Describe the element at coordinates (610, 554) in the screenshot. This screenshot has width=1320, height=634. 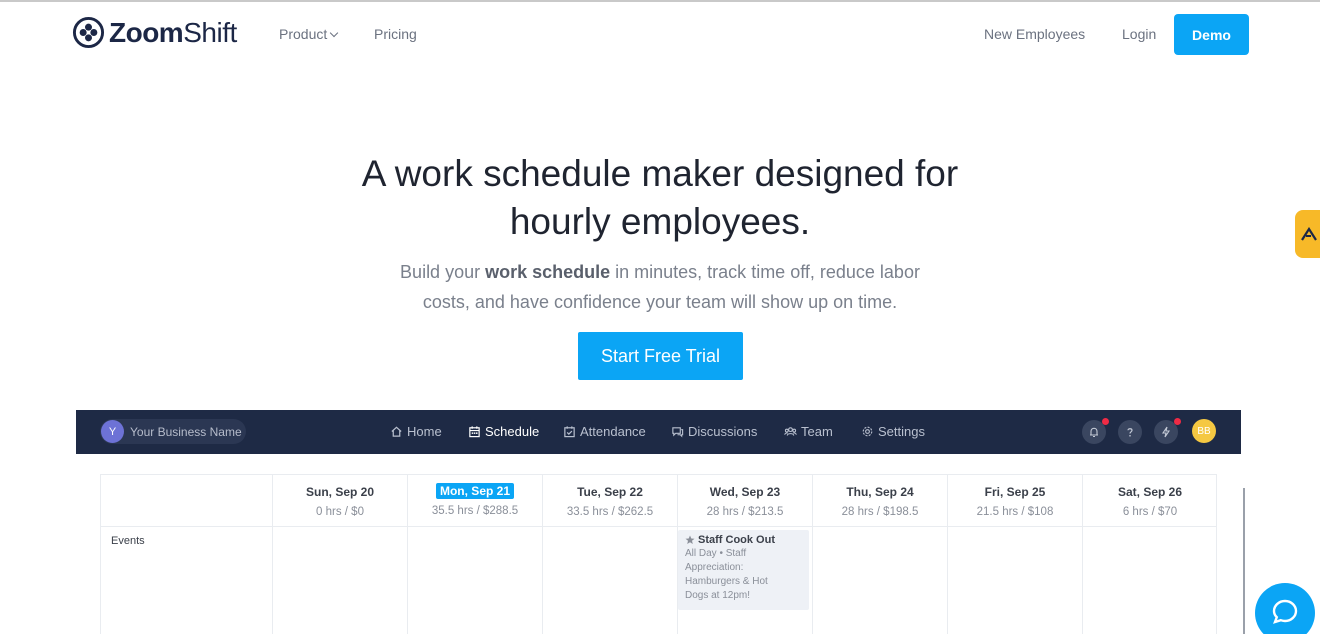
I see `day-column: Tue, Sep 22 33.5 hrs / $262.5` at that location.